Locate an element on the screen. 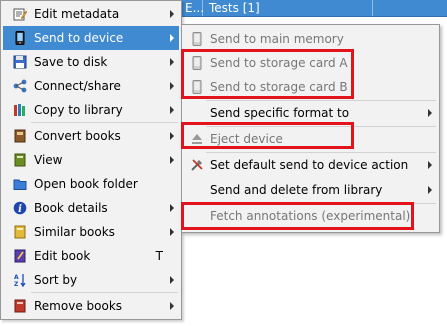 The width and height of the screenshot is (447, 326). column-header-blank is located at coordinates (410, 8).